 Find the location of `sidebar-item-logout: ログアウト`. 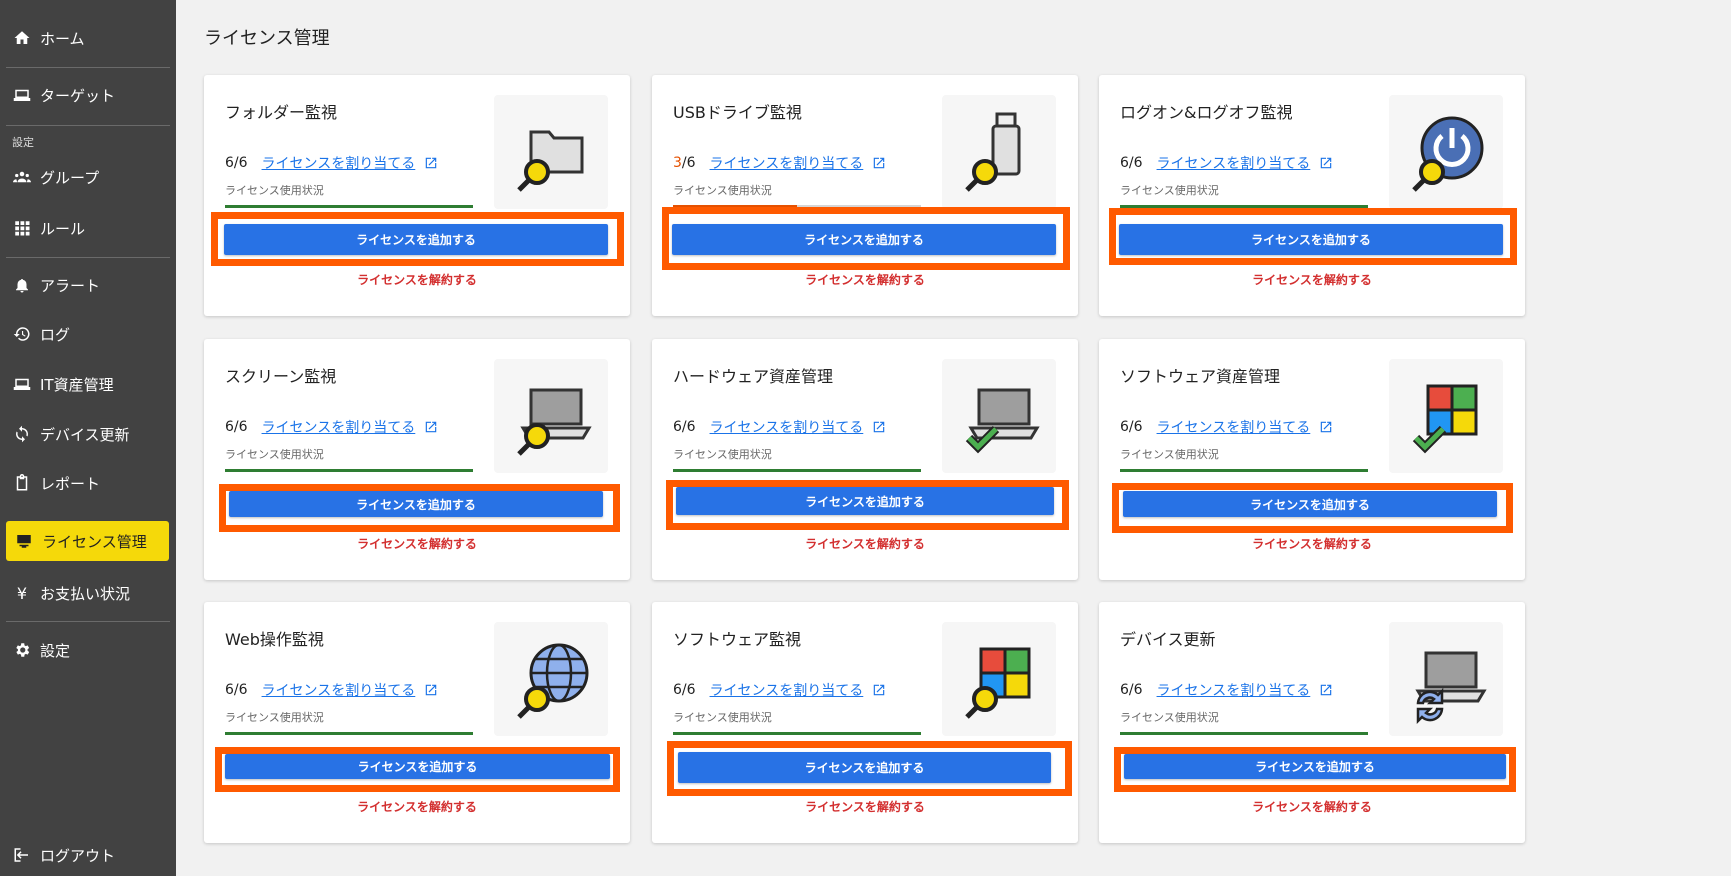

sidebar-item-logout: ログアウト is located at coordinates (88, 855).